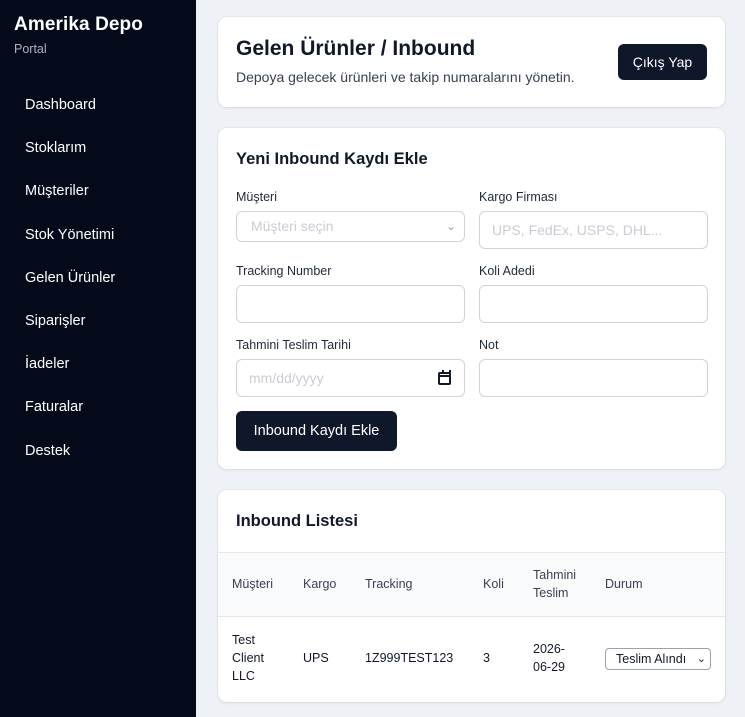  What do you see at coordinates (98, 148) in the screenshot?
I see `sidebar-item-stocks: Stoklarım` at bounding box center [98, 148].